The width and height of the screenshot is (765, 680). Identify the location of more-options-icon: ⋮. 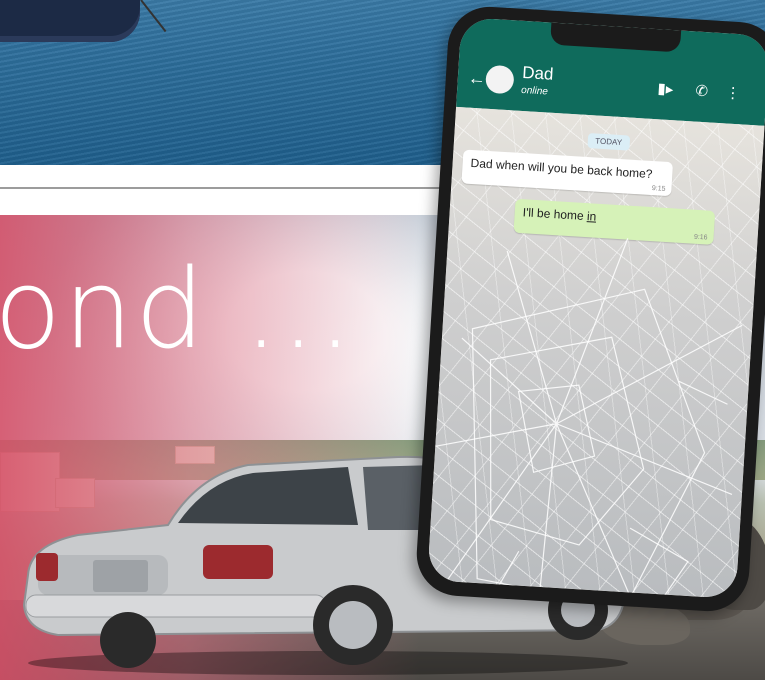
(733, 92).